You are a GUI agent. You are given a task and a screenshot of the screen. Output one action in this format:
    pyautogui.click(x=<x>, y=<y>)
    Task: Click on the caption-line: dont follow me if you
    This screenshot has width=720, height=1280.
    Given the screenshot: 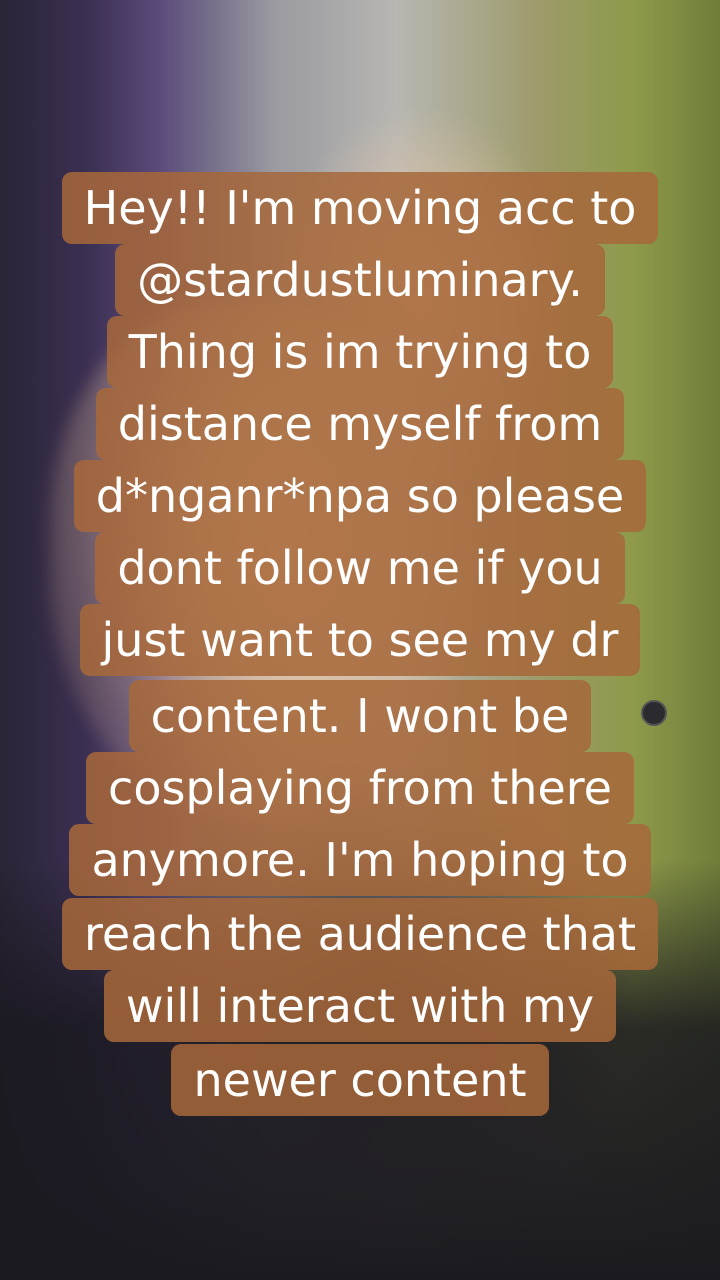 What is the action you would take?
    pyautogui.click(x=360, y=568)
    